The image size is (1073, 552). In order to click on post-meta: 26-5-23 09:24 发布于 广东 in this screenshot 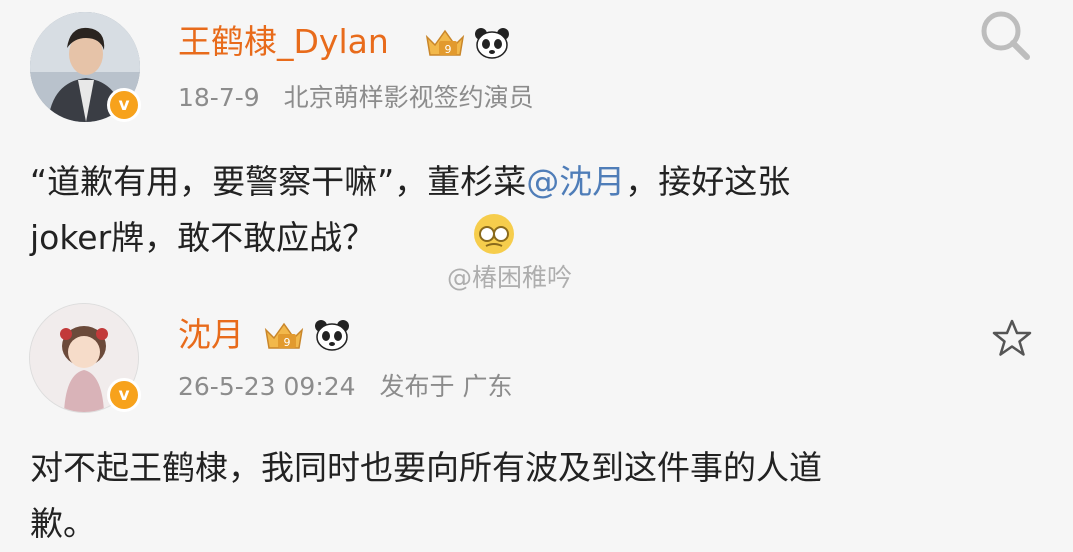, I will do `click(353, 387)`.